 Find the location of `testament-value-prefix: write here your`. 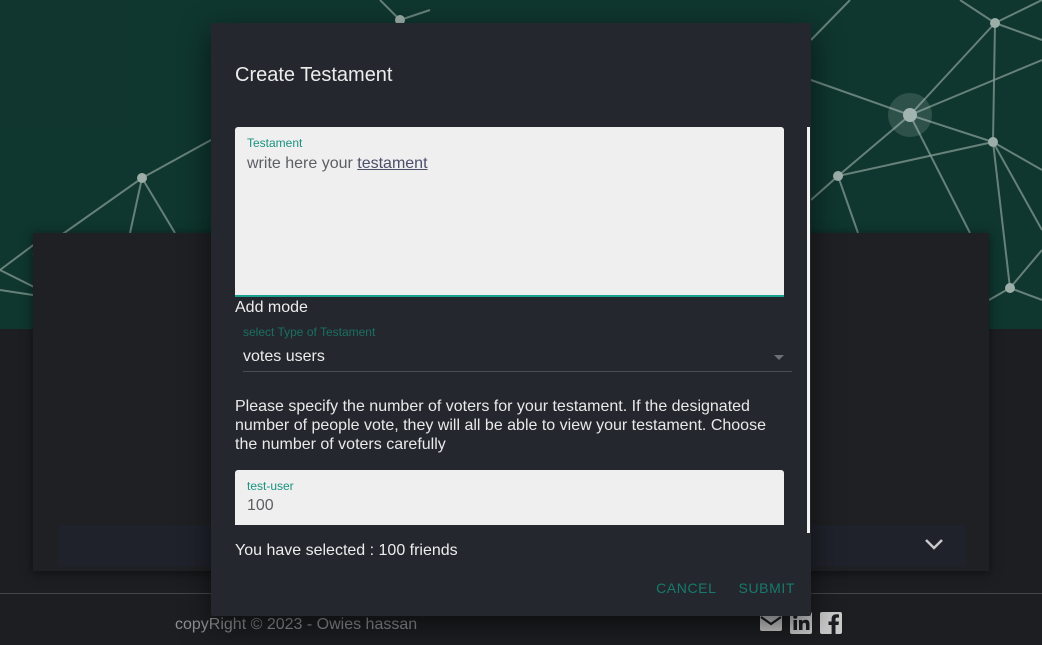

testament-value-prefix: write here your is located at coordinates (302, 163).